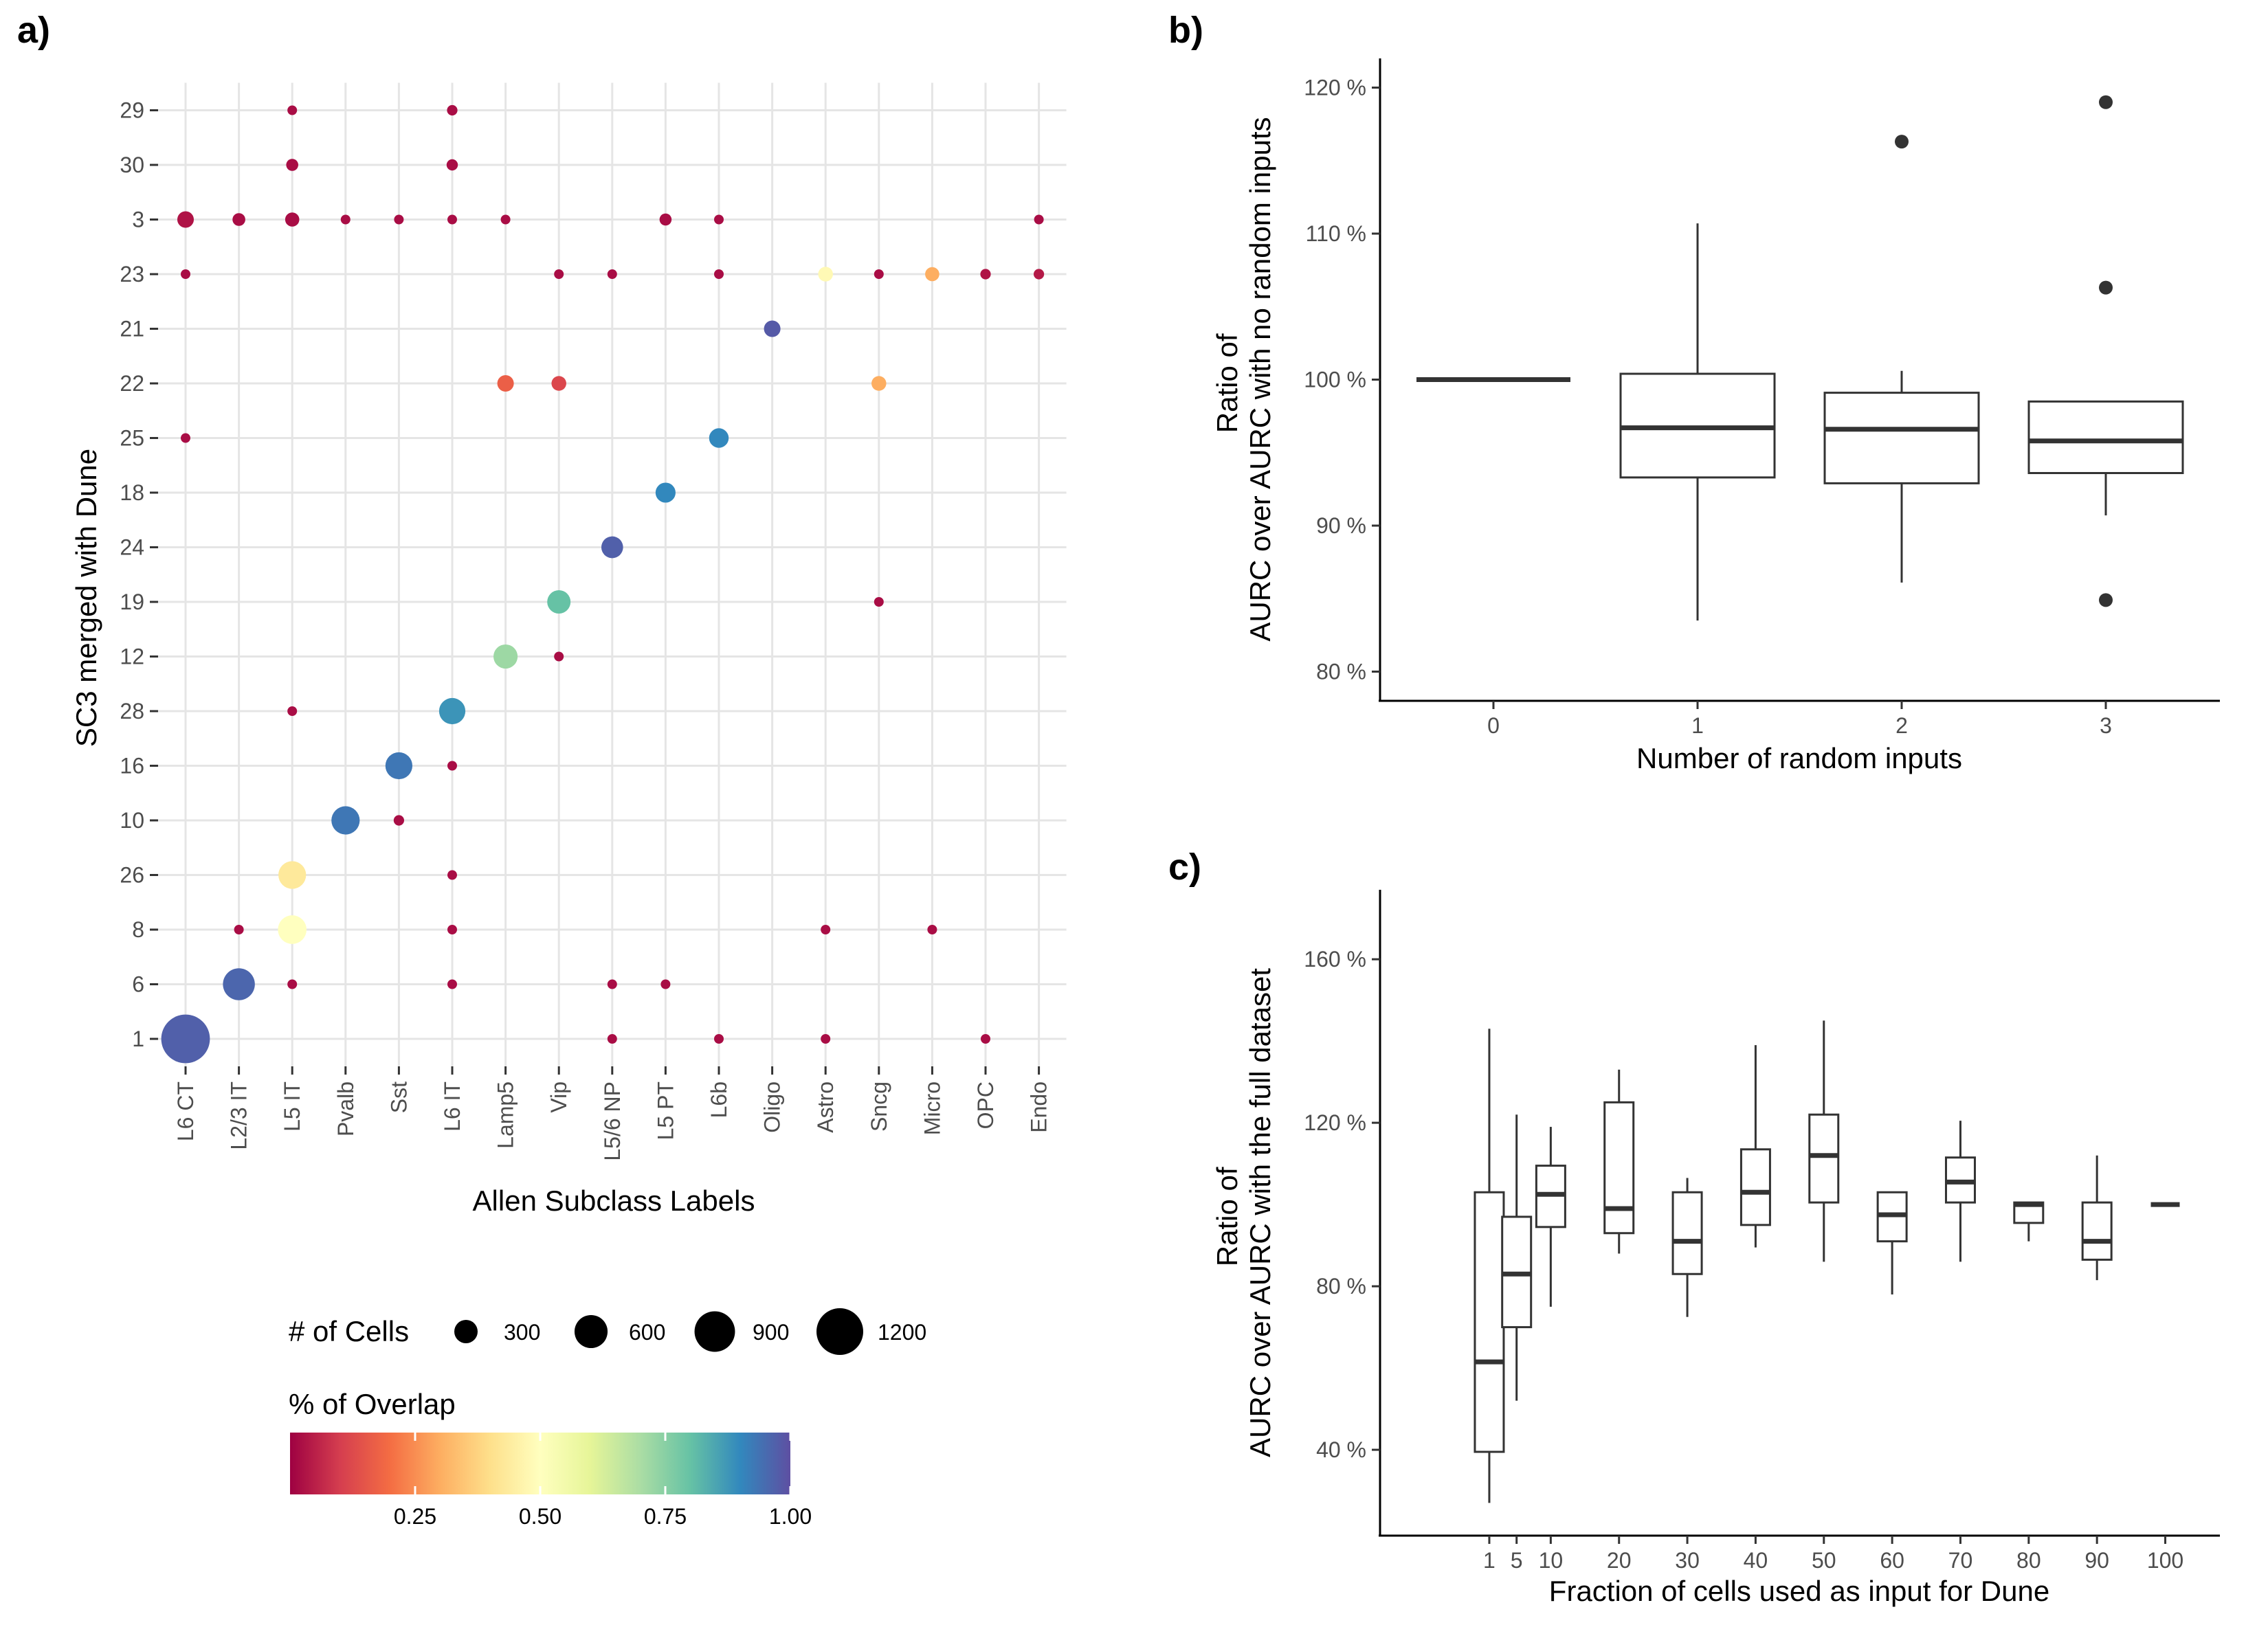 The height and width of the screenshot is (1649, 2268). Describe the element at coordinates (1800, 358) in the screenshot. I see `boxplot-b-boxes` at that location.